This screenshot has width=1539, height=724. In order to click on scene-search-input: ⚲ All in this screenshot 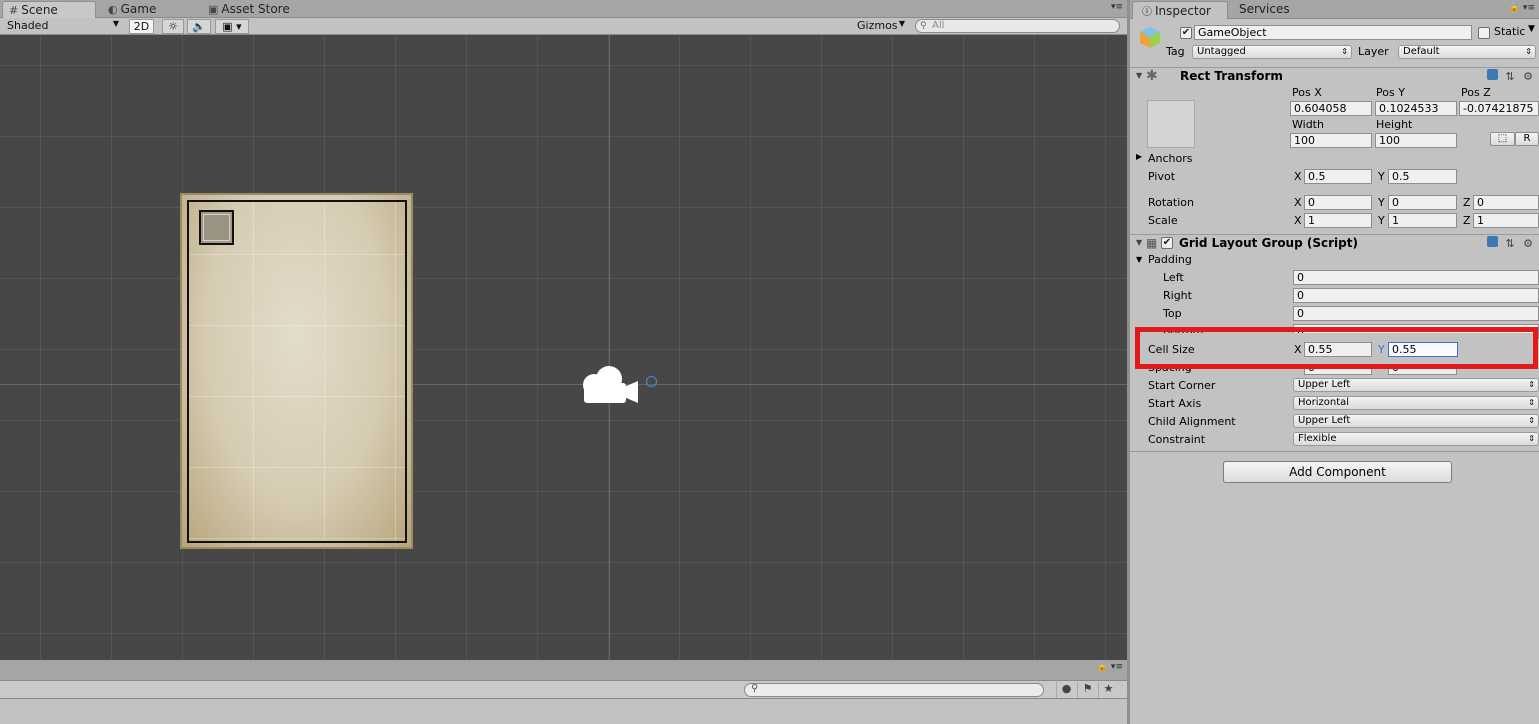, I will do `click(1017, 26)`.